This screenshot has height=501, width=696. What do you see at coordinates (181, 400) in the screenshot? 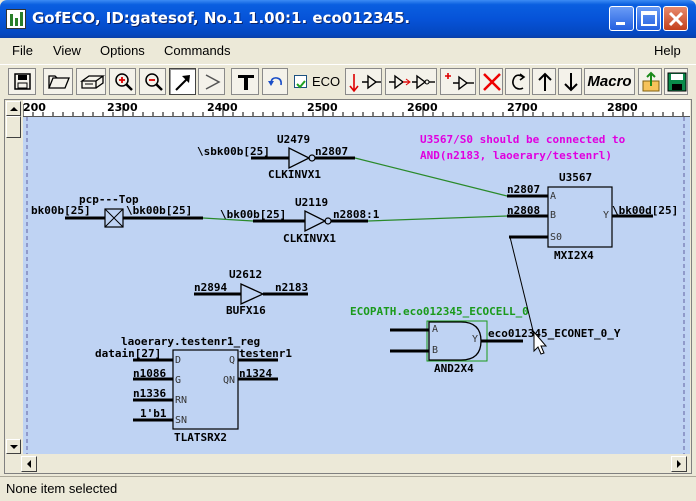
I see `register-pin-rn: RN` at bounding box center [181, 400].